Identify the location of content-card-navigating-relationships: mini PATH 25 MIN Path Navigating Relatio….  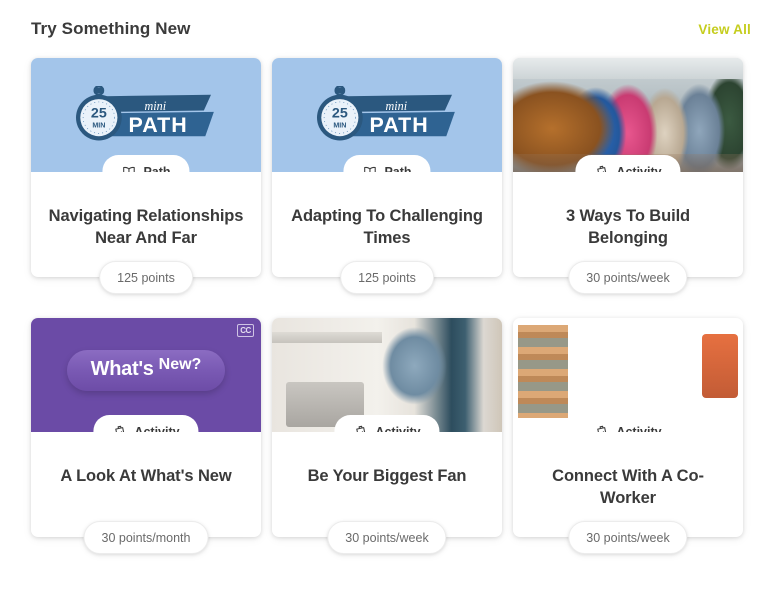
(146, 176).